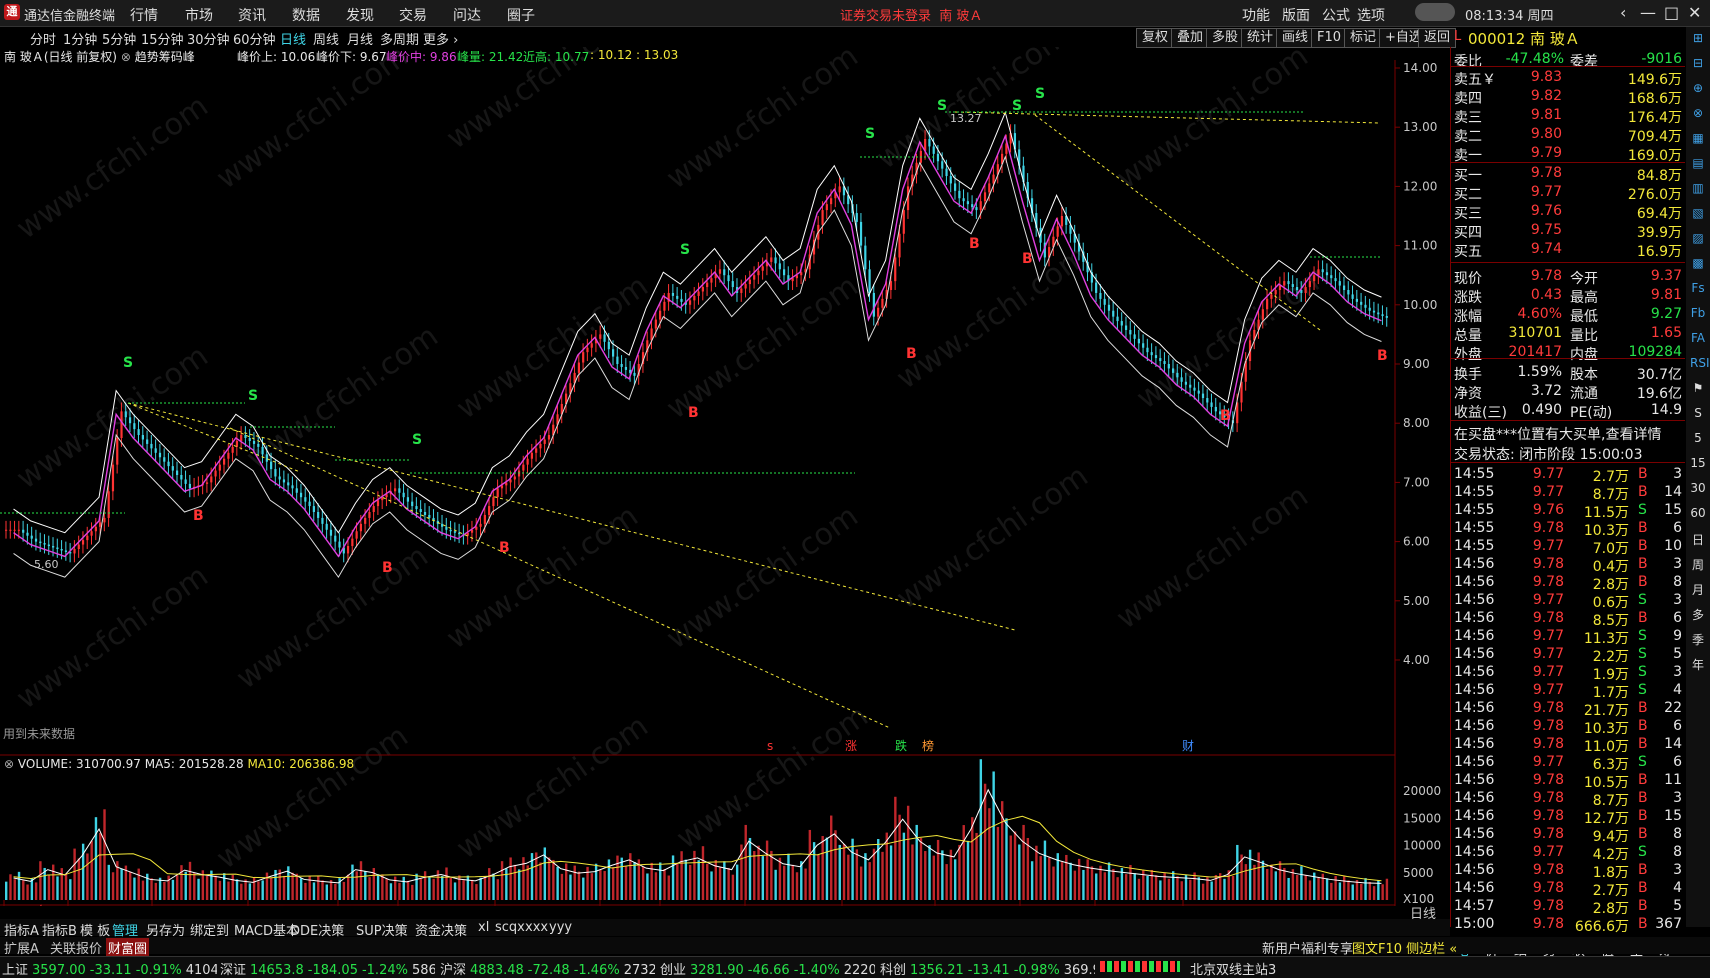 The height and width of the screenshot is (978, 1710). I want to click on side-icon: ▨, so click(1698, 238).